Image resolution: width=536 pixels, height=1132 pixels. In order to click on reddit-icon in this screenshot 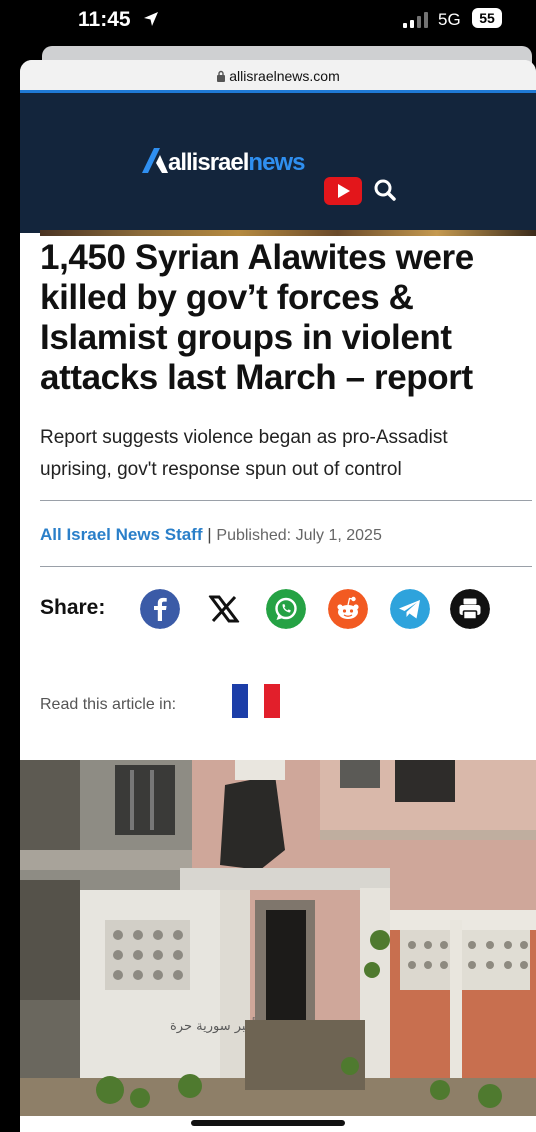, I will do `click(348, 609)`.